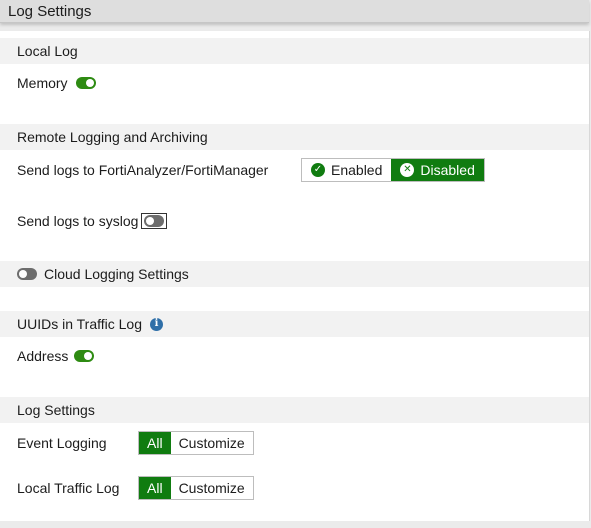 The image size is (591, 528). What do you see at coordinates (62, 443) in the screenshot?
I see `event-logging-label: Event Logging` at bounding box center [62, 443].